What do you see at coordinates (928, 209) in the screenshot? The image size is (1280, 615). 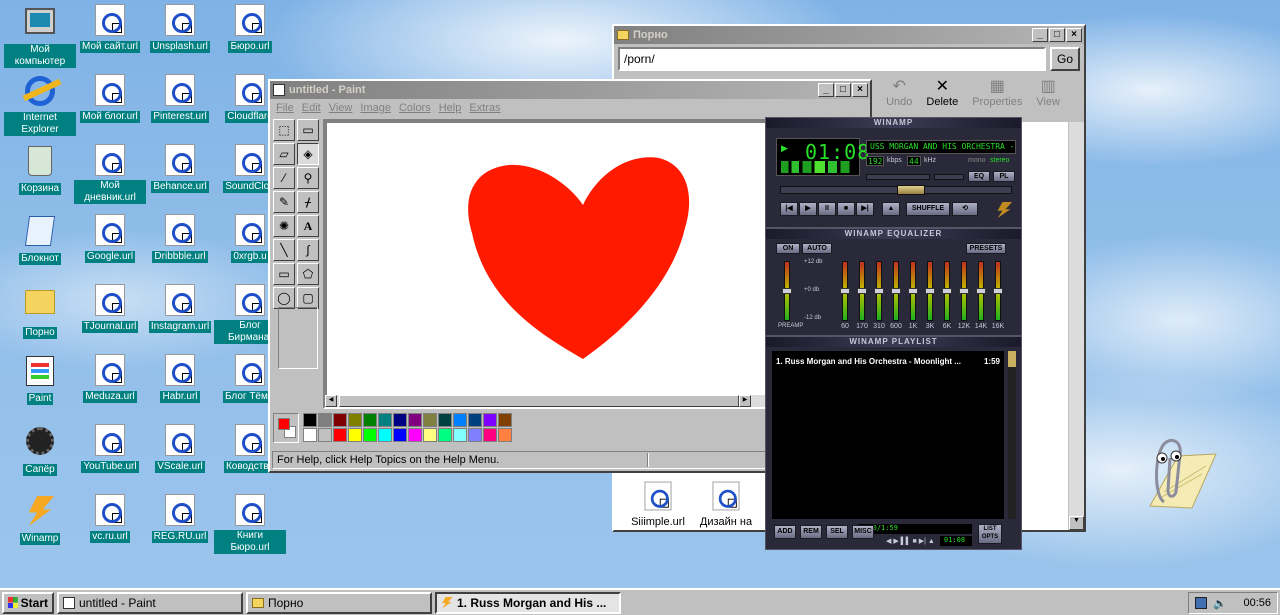 I see `shuffle-button: SHUFFLE` at bounding box center [928, 209].